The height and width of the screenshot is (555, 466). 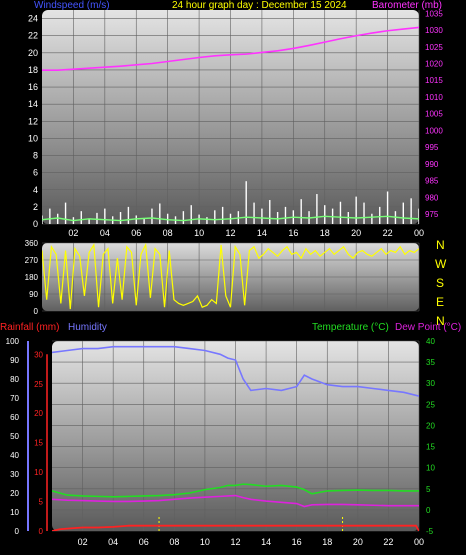 What do you see at coordinates (441, 264) in the screenshot?
I see `compass-w: W` at bounding box center [441, 264].